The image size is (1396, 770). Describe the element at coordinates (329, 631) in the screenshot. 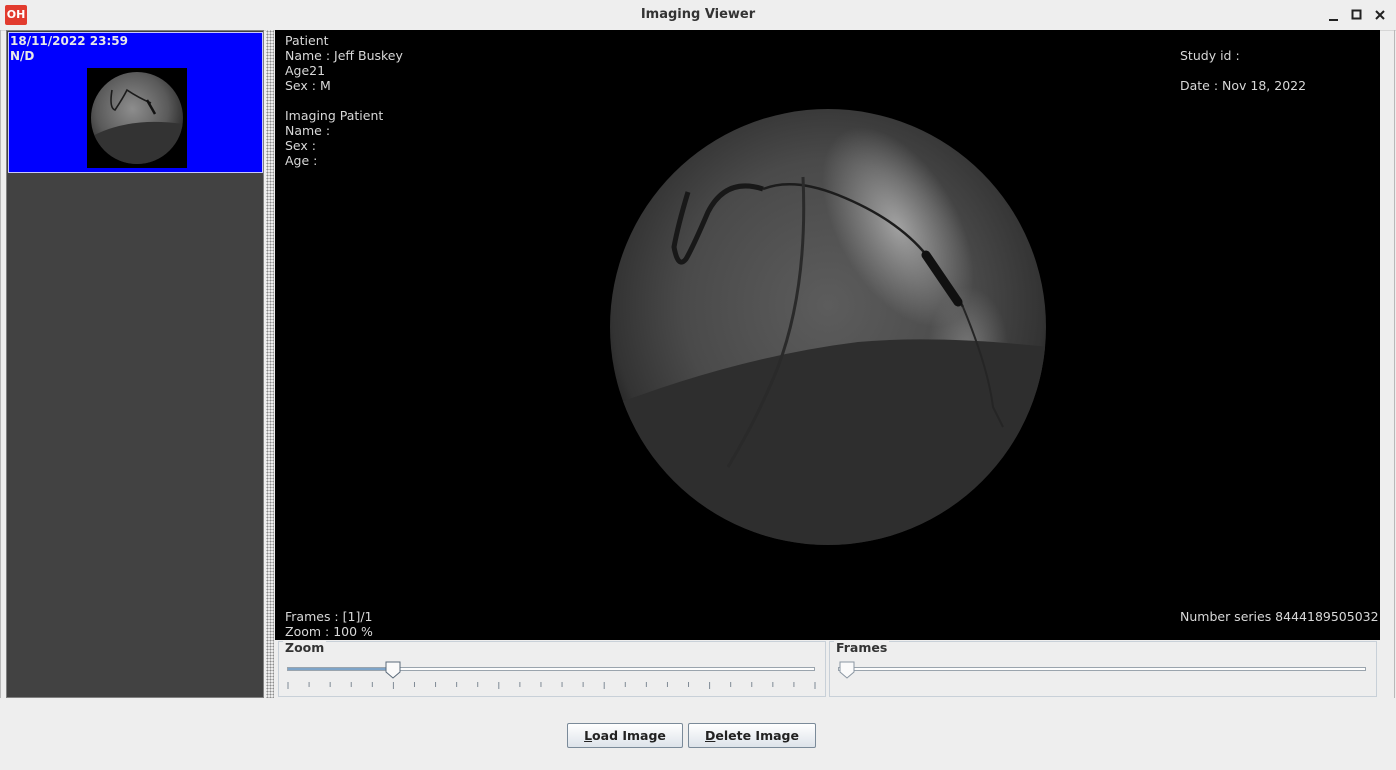

I see `zoom-readout: Zoom : 100 %` at that location.